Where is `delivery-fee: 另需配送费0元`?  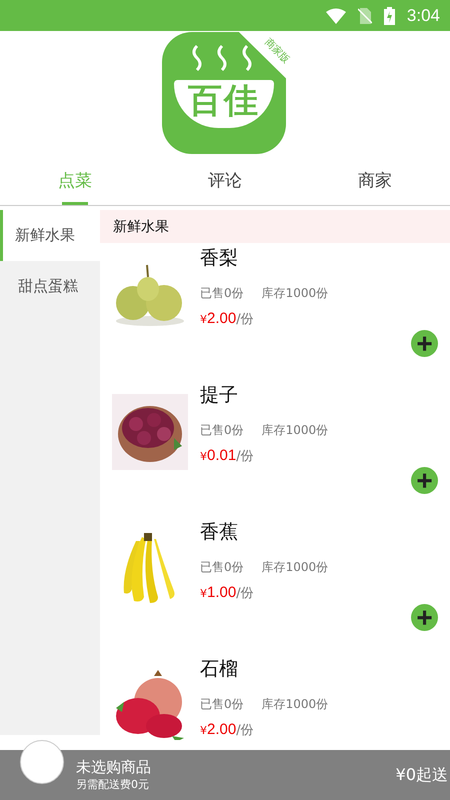
delivery-fee: 另需配送费0元 is located at coordinates (113, 784).